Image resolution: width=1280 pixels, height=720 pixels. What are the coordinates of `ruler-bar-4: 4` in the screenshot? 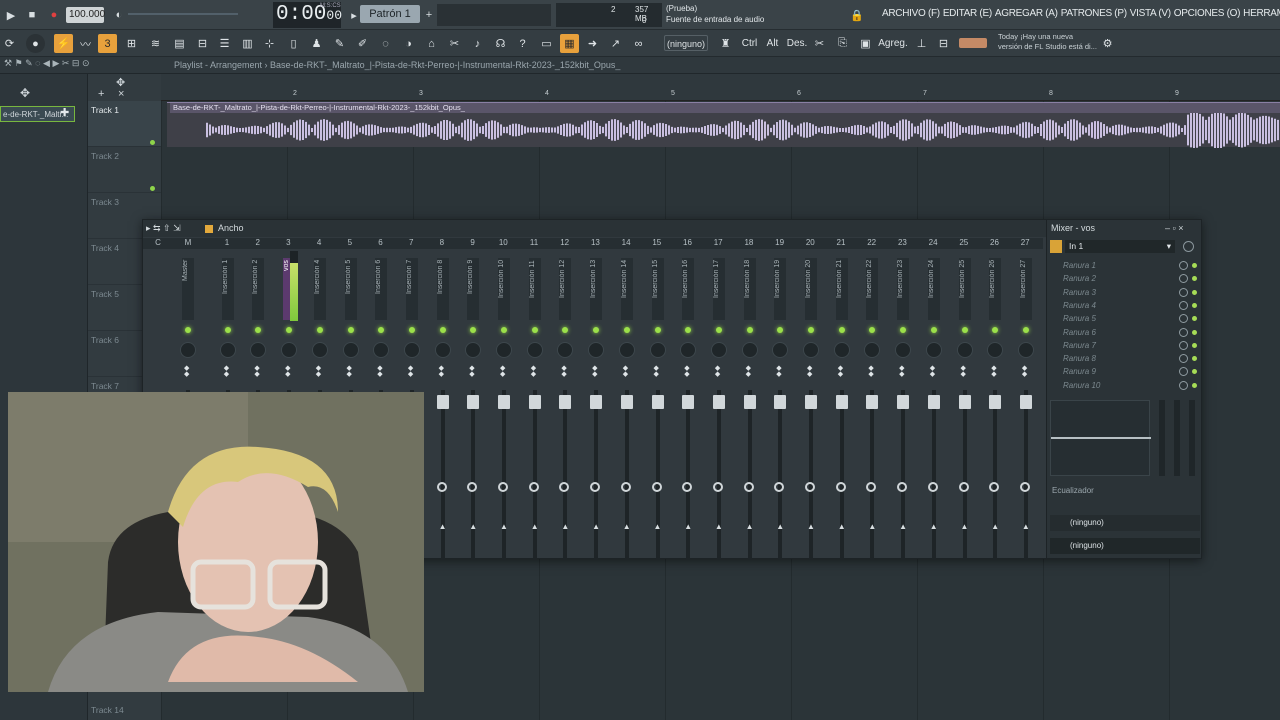 It's located at (547, 93).